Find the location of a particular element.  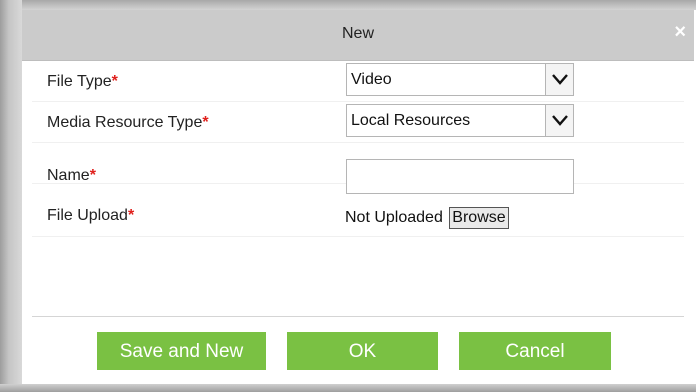

file-type-label-text: File Type is located at coordinates (79, 81).